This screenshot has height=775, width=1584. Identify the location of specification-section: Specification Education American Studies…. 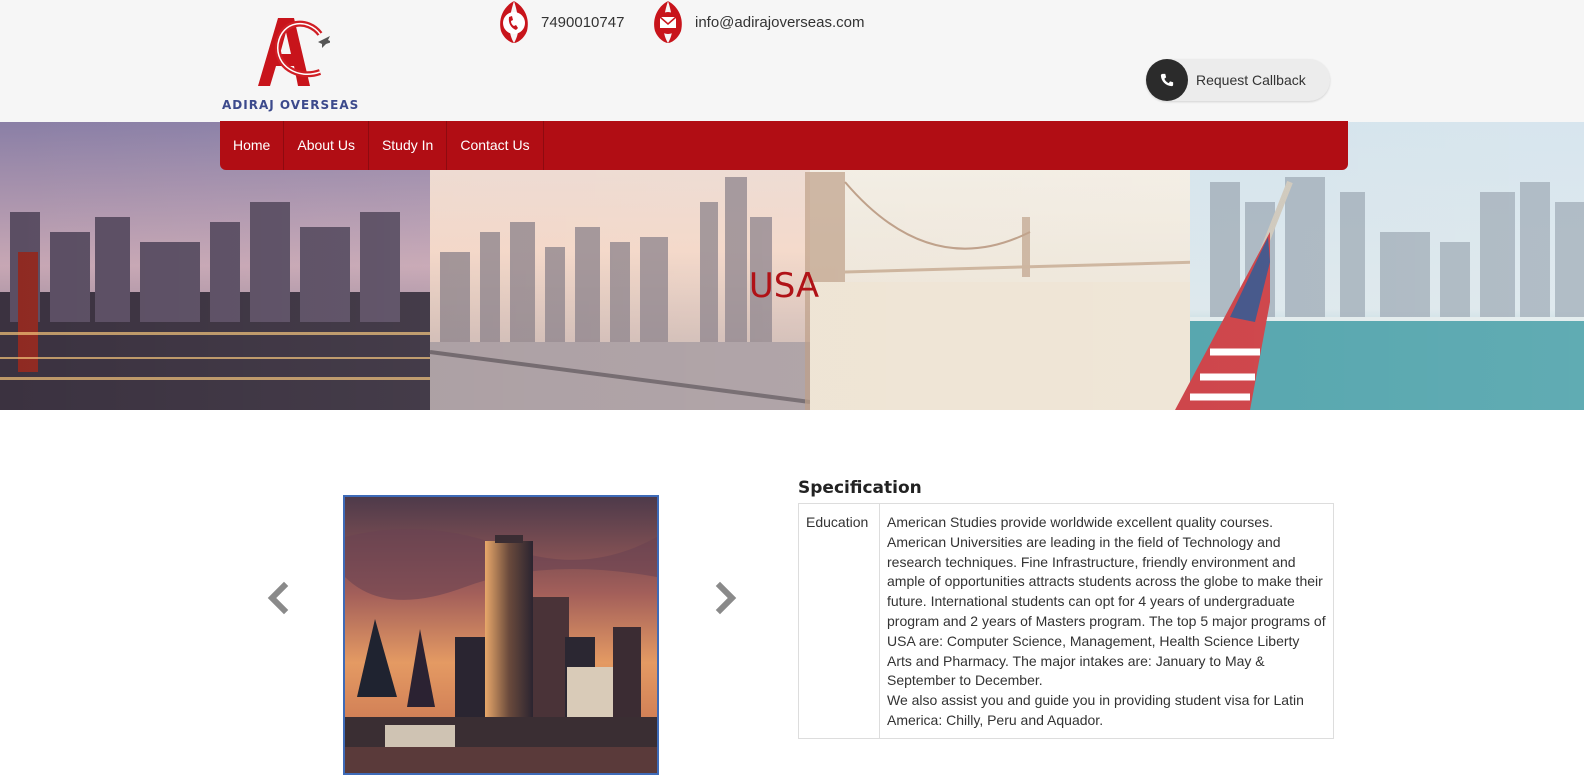
(1066, 608).